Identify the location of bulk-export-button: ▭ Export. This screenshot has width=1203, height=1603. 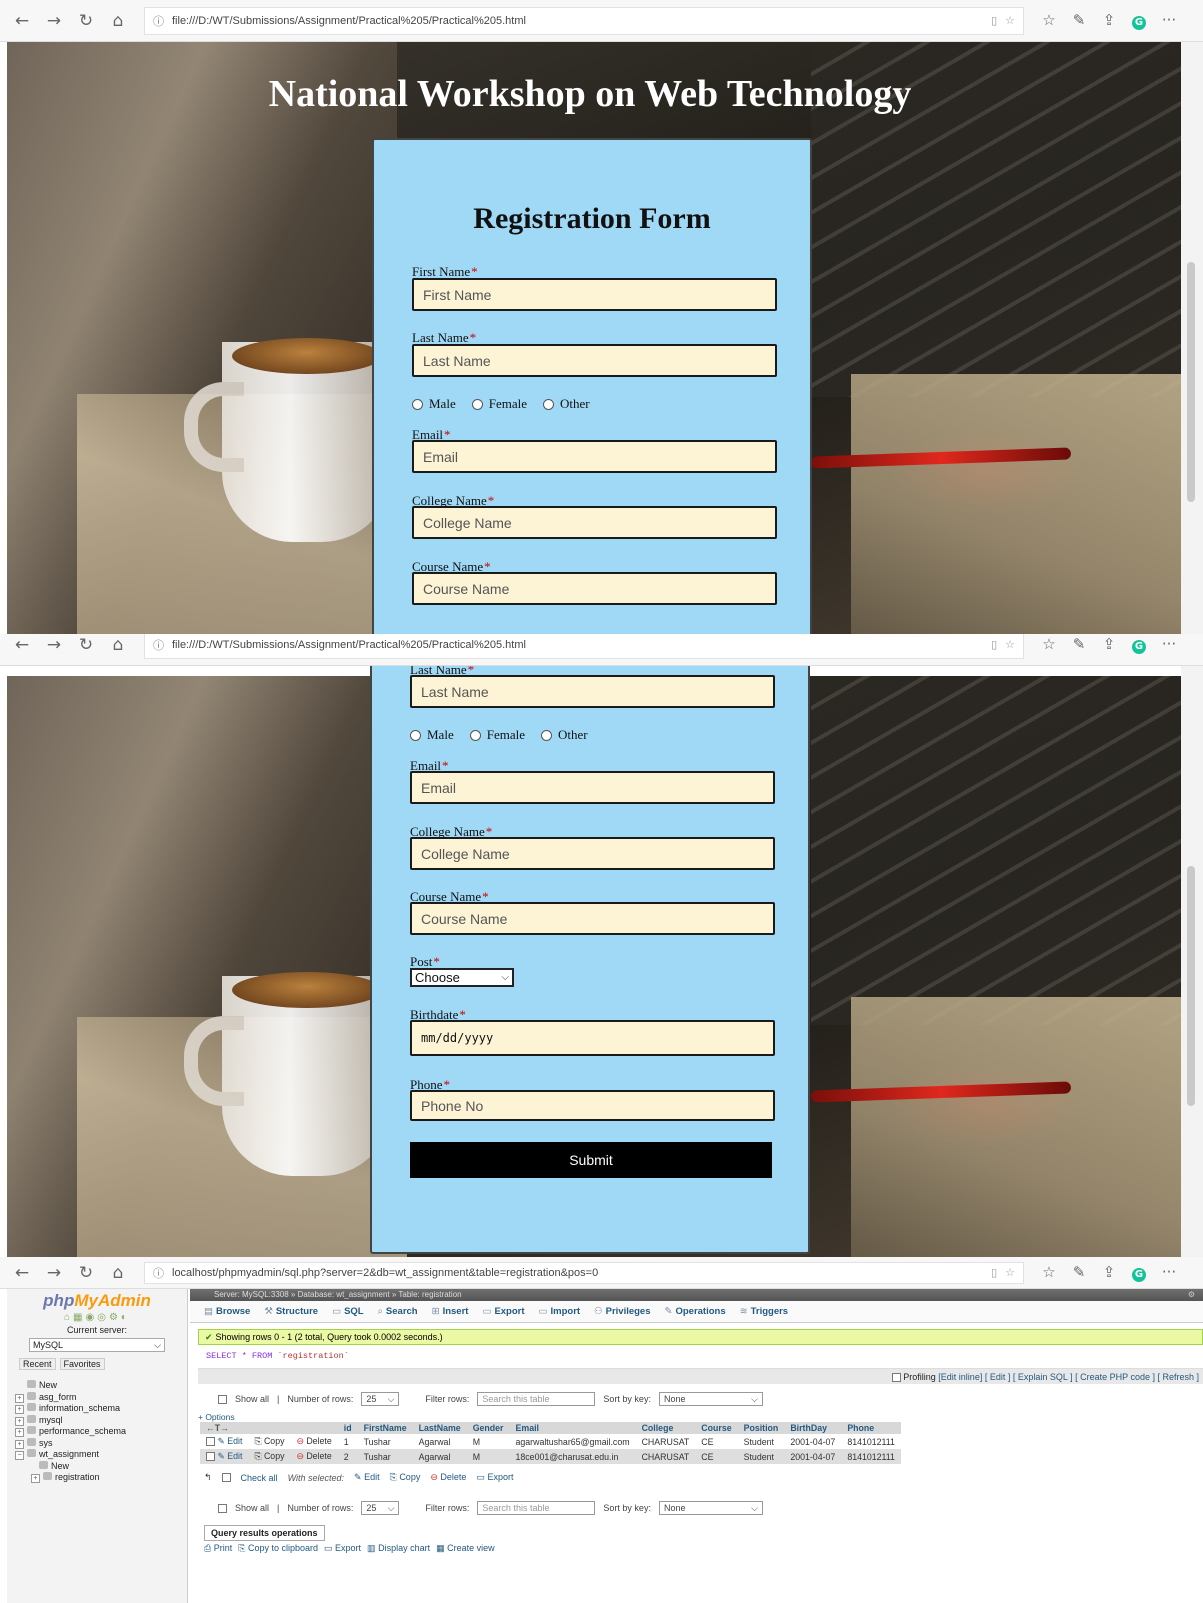
(494, 1477).